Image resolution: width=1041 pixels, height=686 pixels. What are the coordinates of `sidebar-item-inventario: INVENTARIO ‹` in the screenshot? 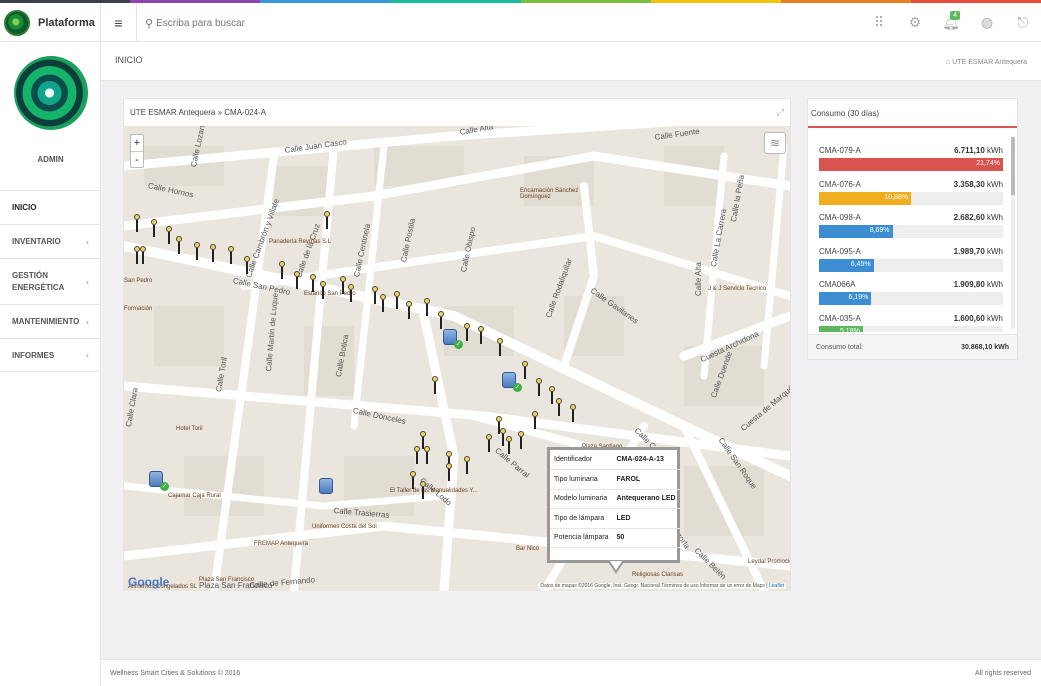 It's located at (50, 241).